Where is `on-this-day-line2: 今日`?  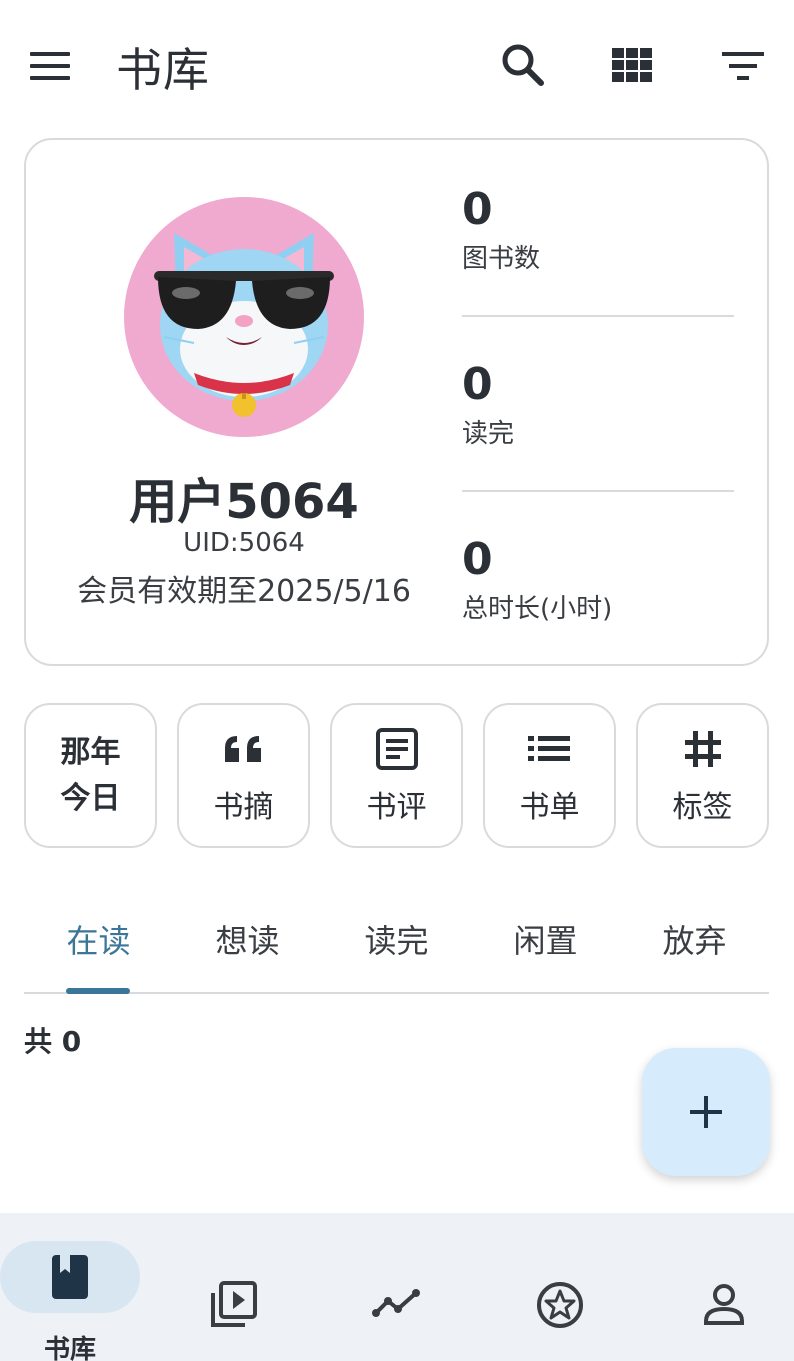
on-this-day-line2: 今日 is located at coordinates (90, 798).